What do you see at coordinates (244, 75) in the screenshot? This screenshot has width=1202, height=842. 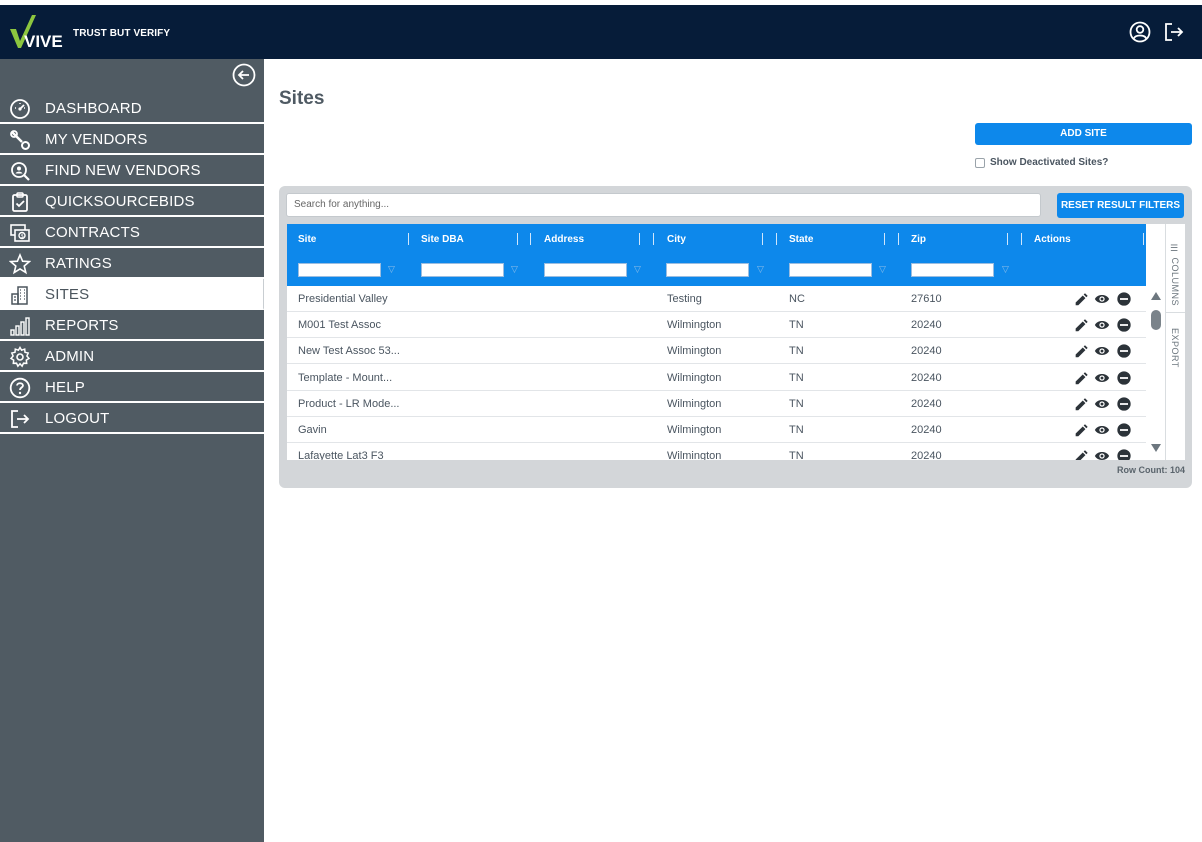 I see `collapse-sidebar-icon` at bounding box center [244, 75].